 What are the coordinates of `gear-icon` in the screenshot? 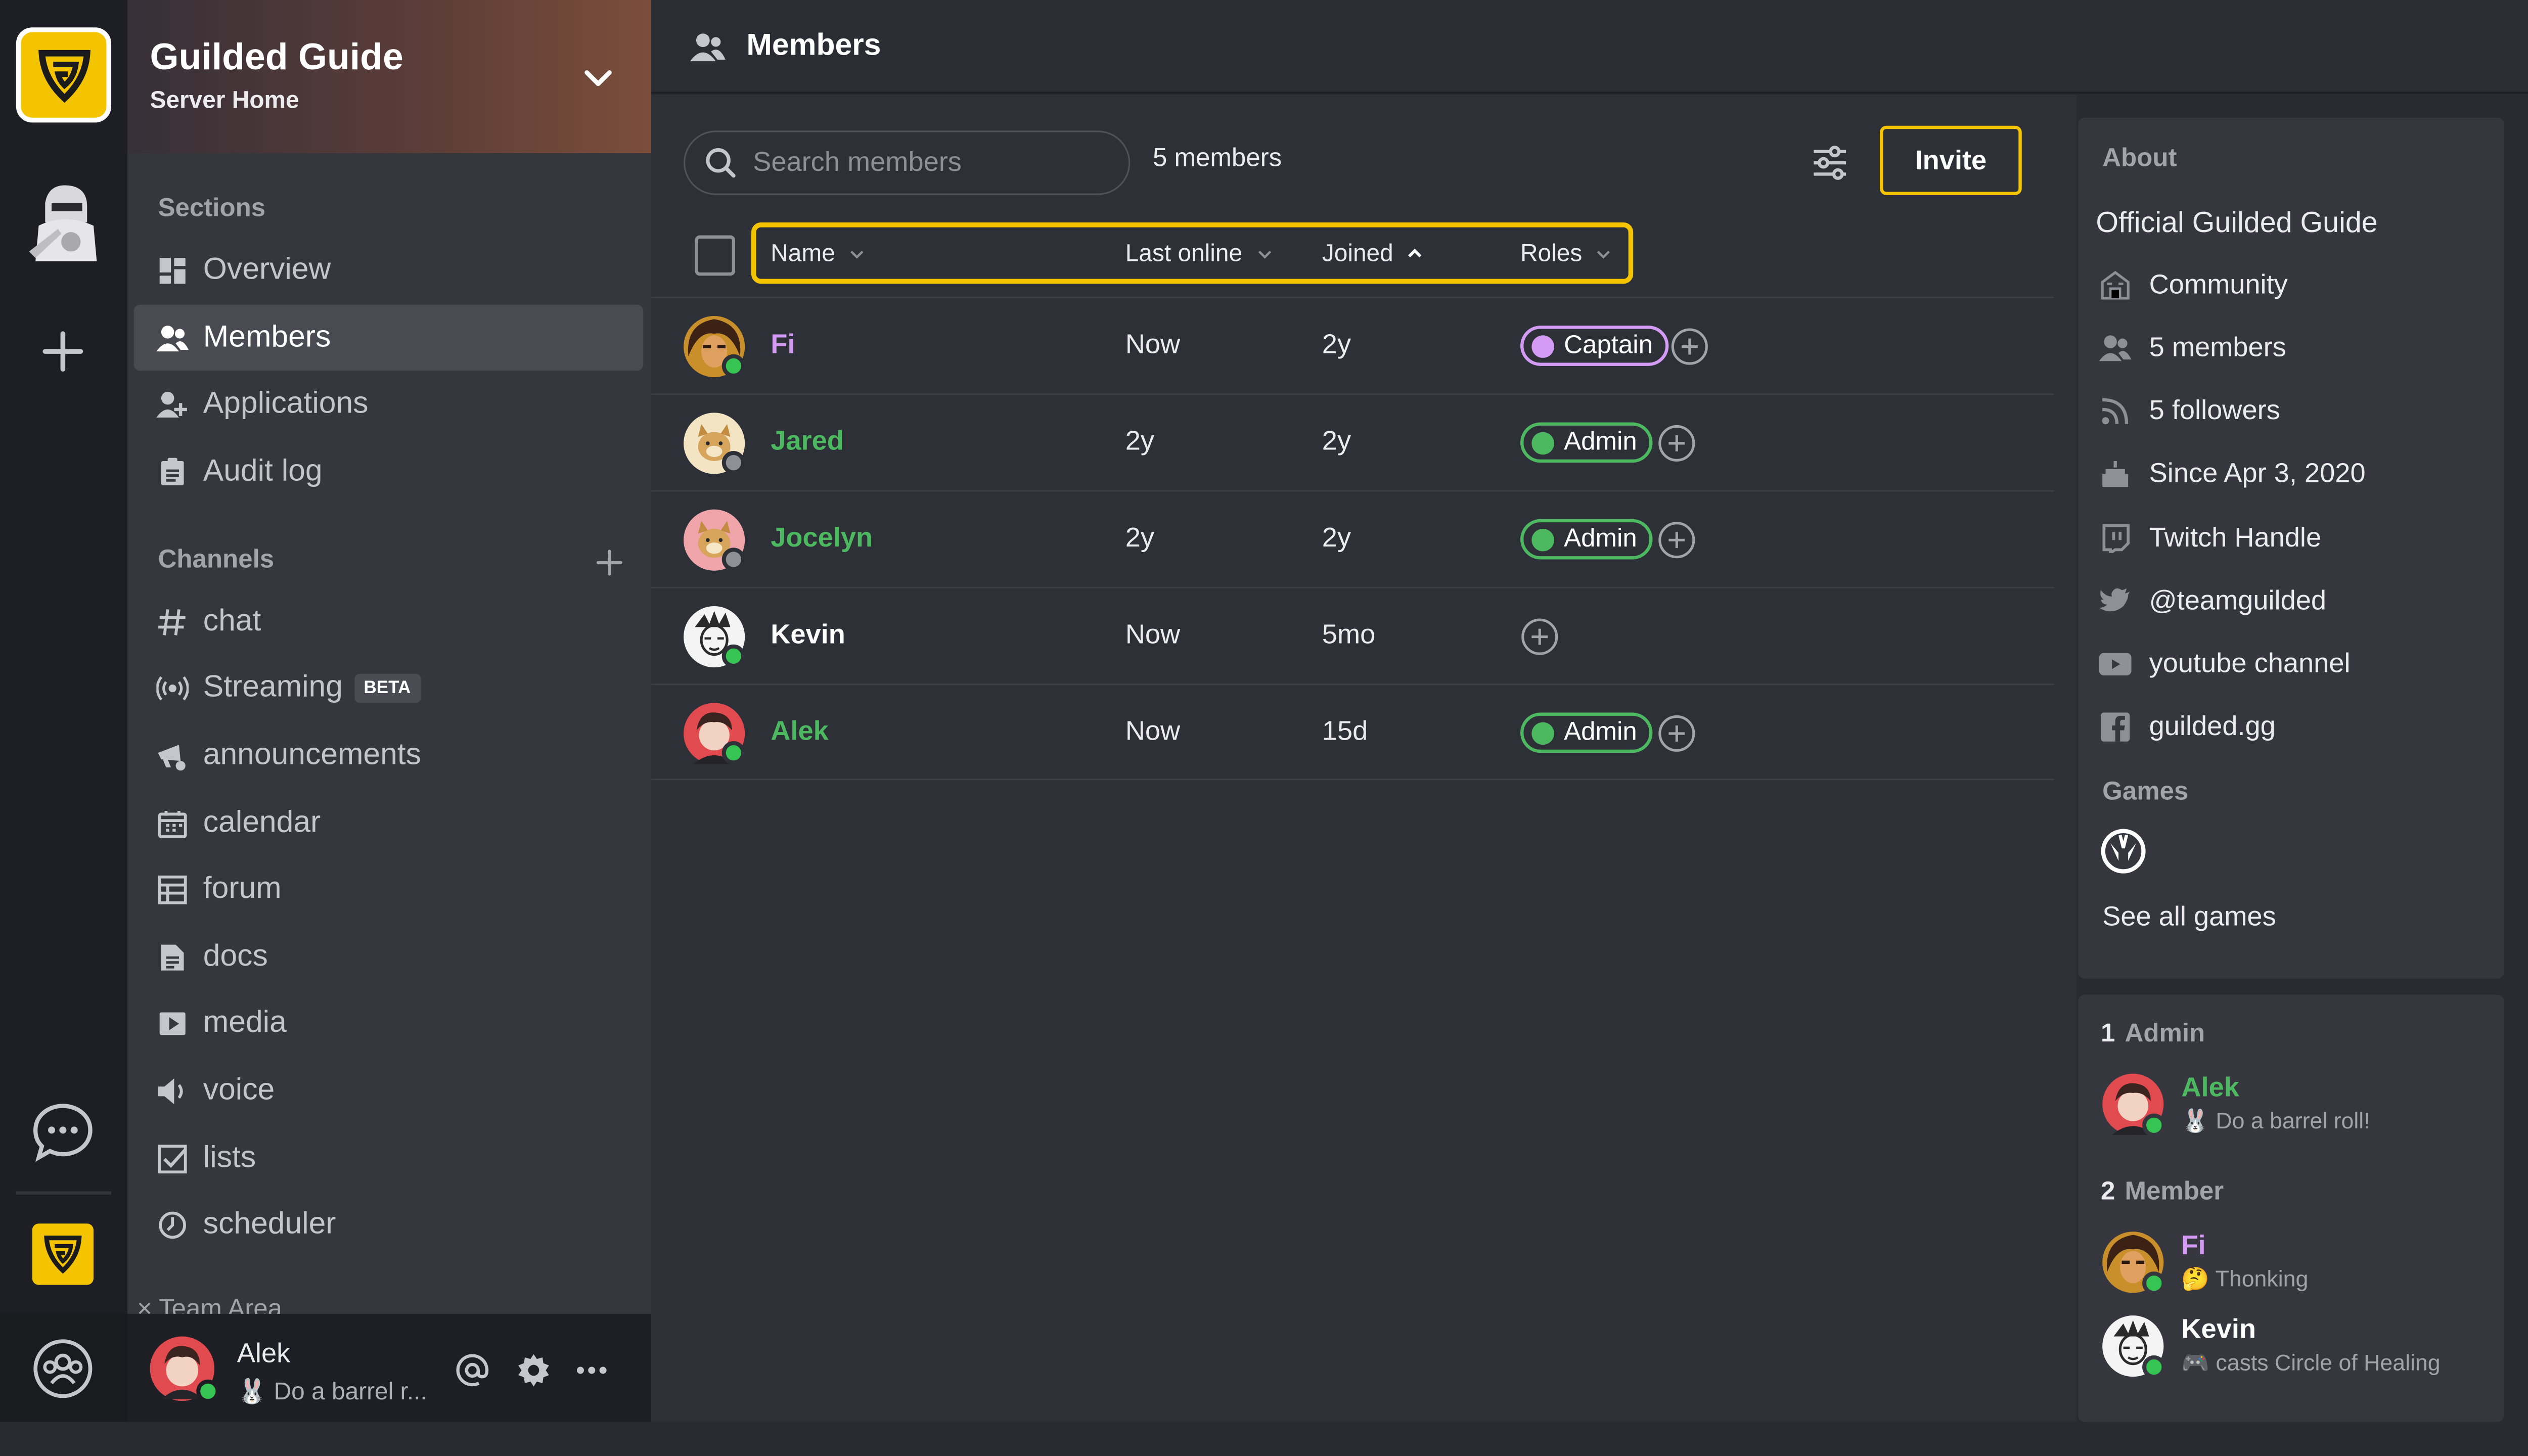 It's located at (534, 1370).